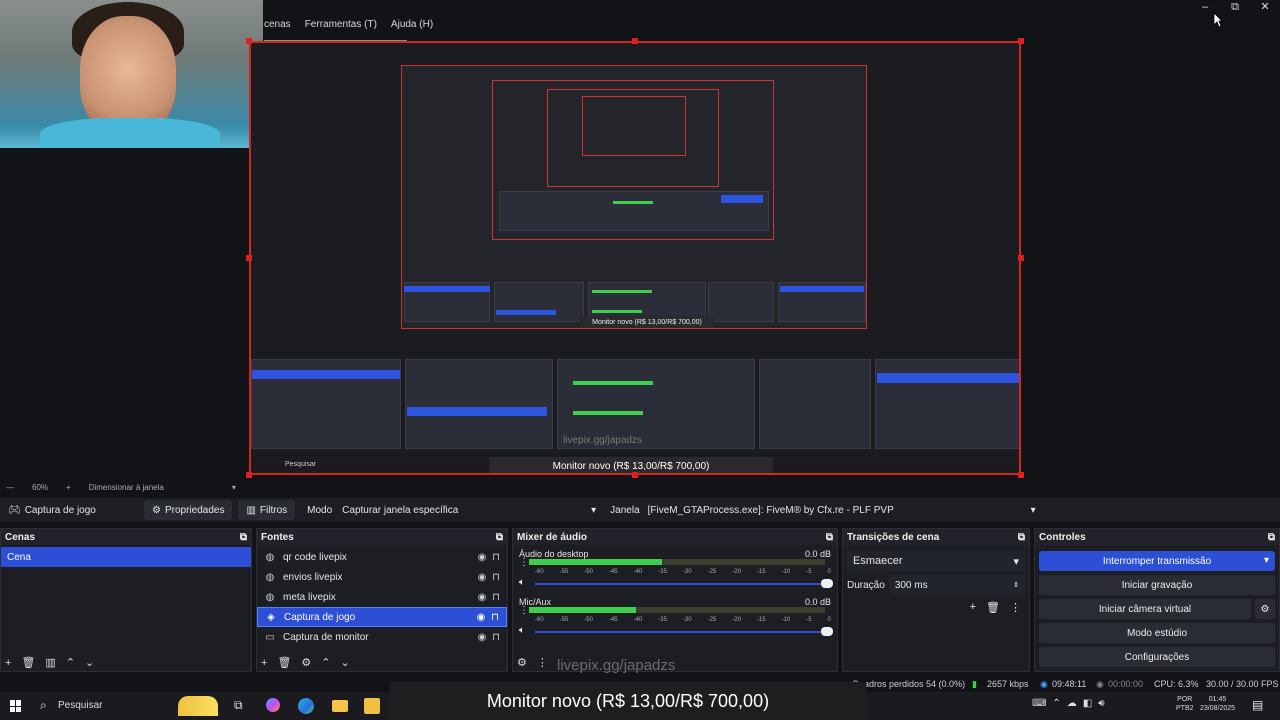  I want to click on file-explorer-icon, so click(340, 706).